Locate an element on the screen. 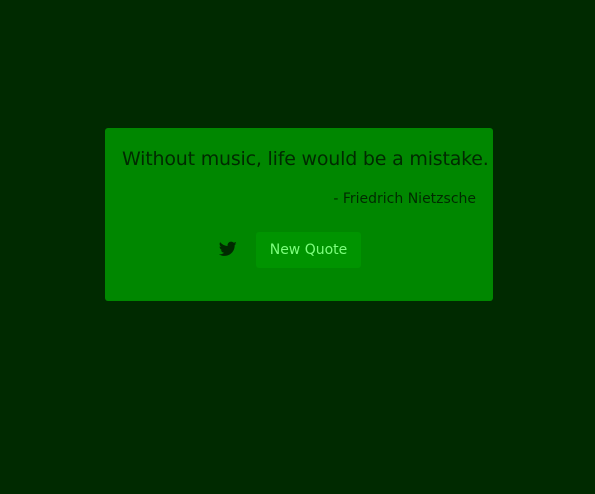  tweet-quote-link is located at coordinates (228, 249).